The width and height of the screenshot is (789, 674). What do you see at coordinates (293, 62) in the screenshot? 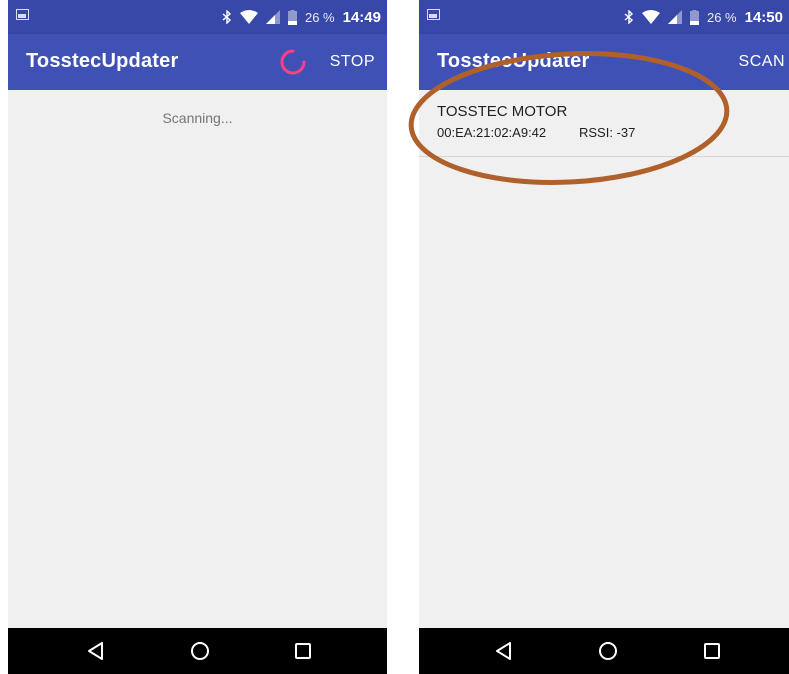
I see `progress-spinner-icon` at bounding box center [293, 62].